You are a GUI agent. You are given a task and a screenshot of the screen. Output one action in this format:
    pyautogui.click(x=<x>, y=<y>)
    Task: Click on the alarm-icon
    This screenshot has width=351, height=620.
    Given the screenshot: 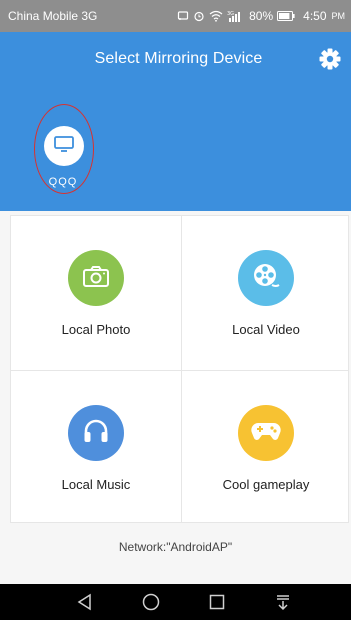 What is the action you would take?
    pyautogui.click(x=199, y=16)
    